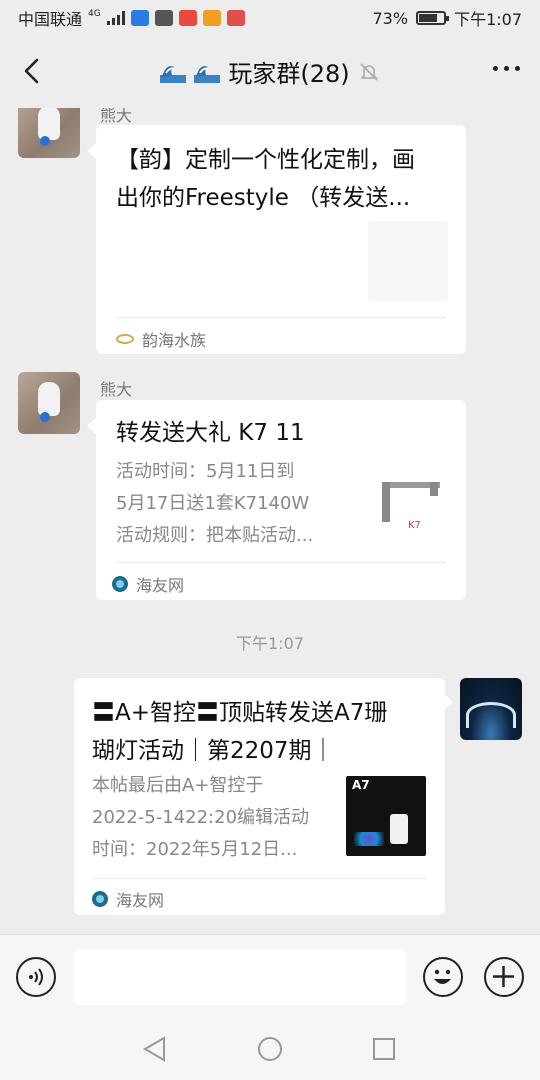  Describe the element at coordinates (50, 19) in the screenshot. I see `carrier-label: 中国联通` at that location.